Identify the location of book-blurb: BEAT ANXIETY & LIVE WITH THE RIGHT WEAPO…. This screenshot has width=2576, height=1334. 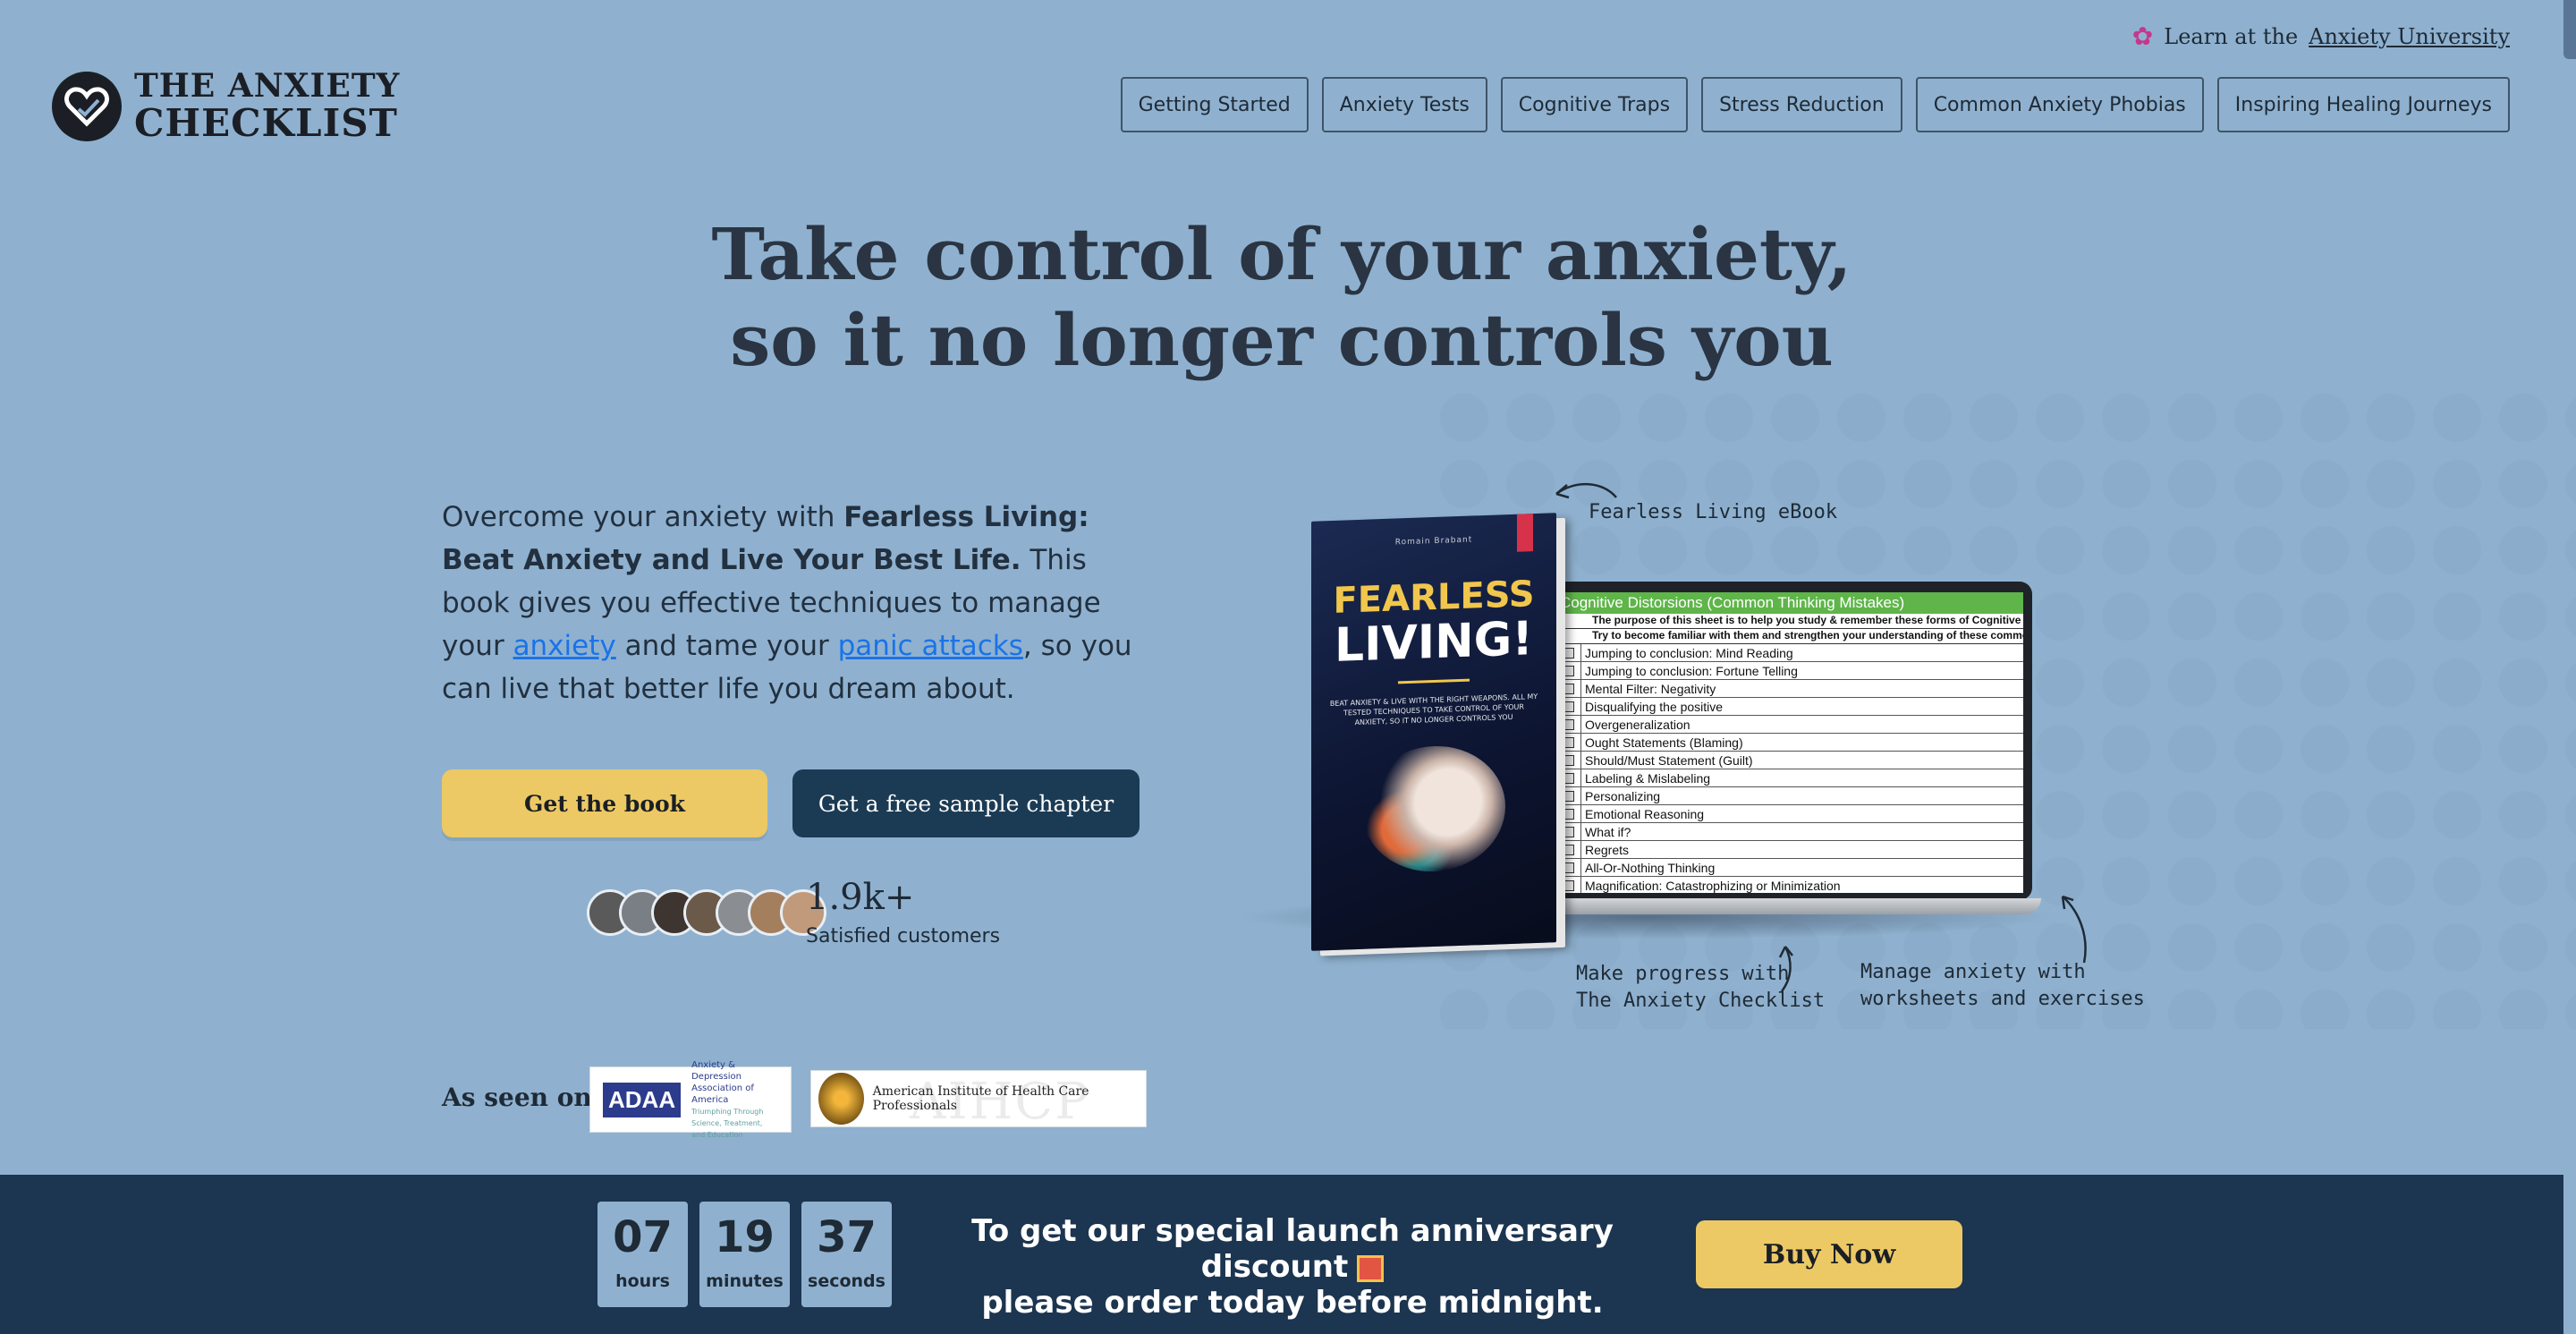
(1433, 709).